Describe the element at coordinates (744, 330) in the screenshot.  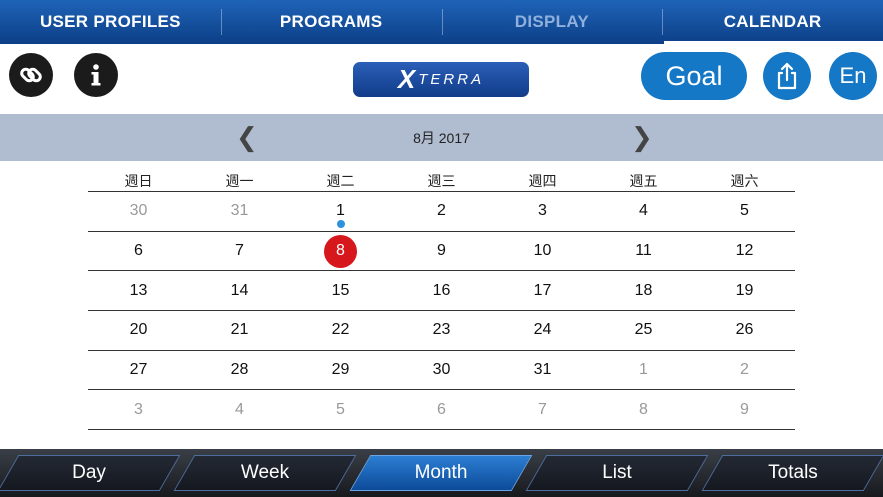
I see `calendar-day: 26` at that location.